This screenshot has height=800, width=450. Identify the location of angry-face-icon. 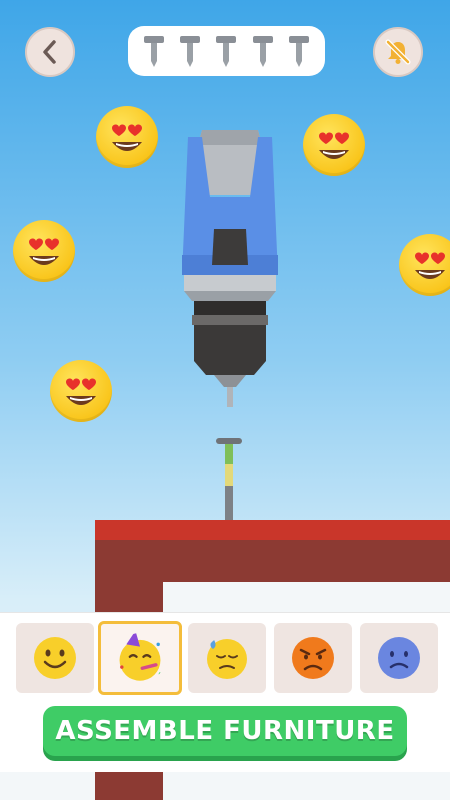
(313, 658).